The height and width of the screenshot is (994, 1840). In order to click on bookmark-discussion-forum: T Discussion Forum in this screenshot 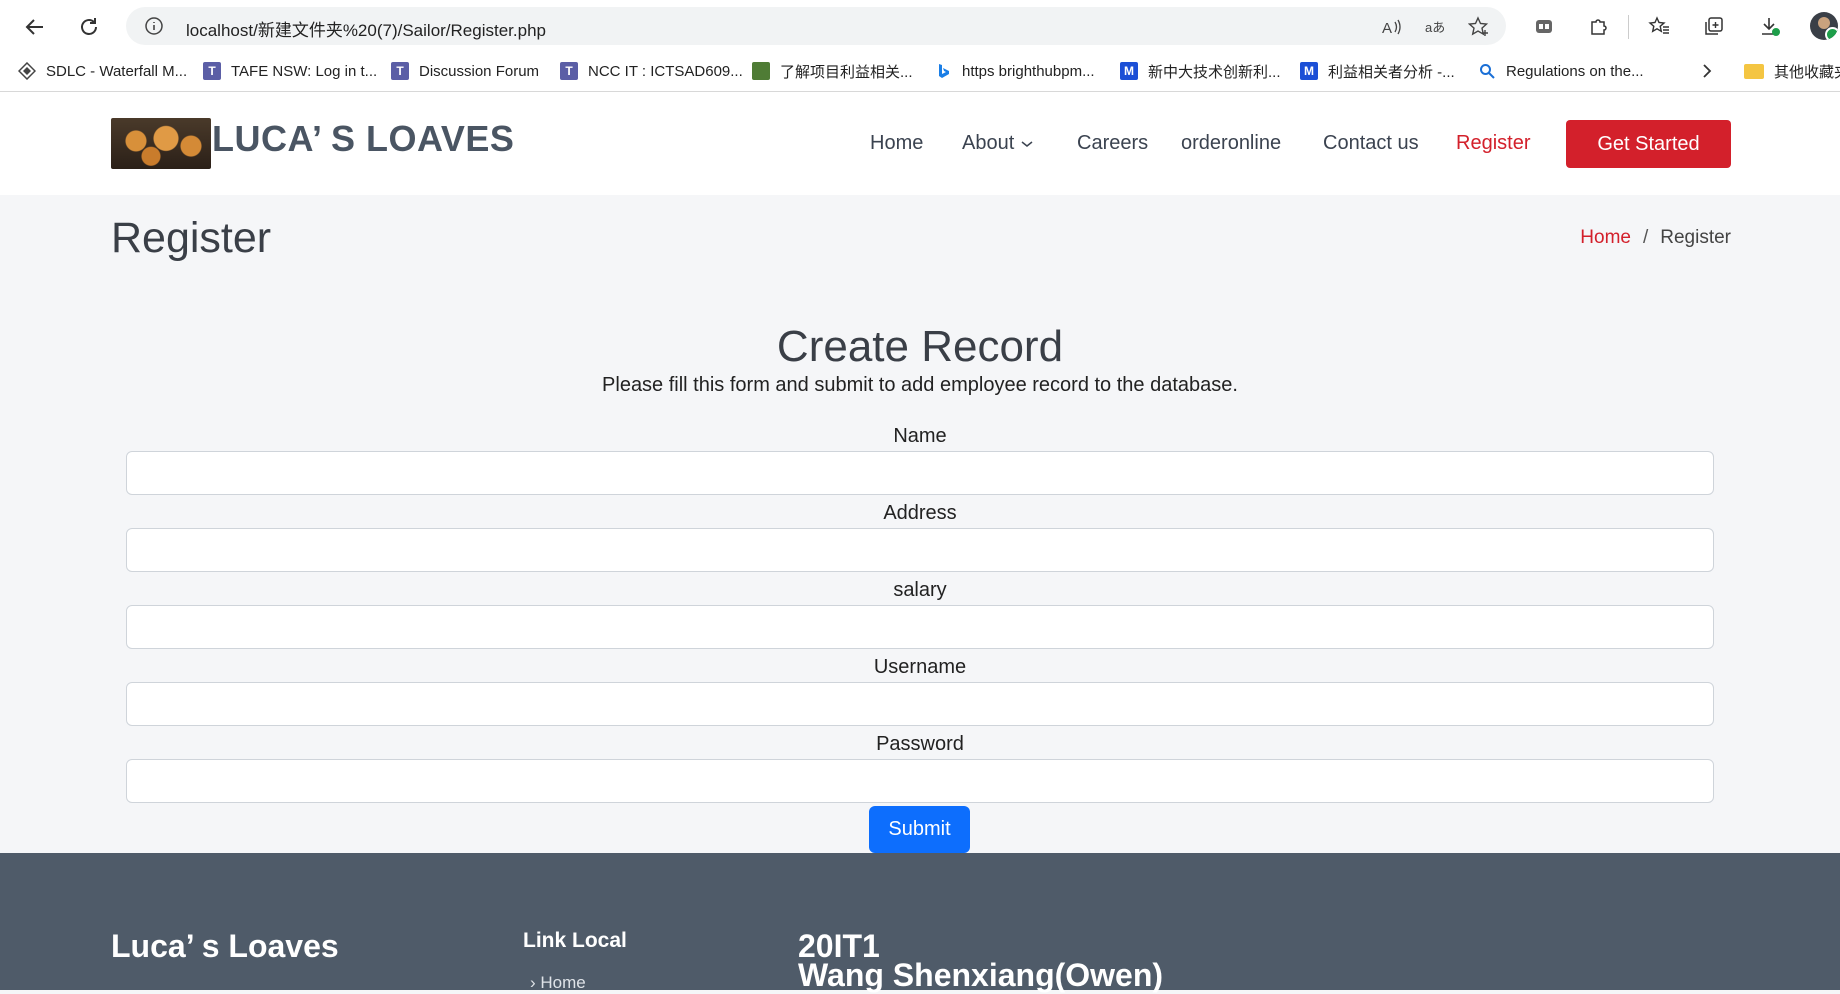, I will do `click(465, 71)`.